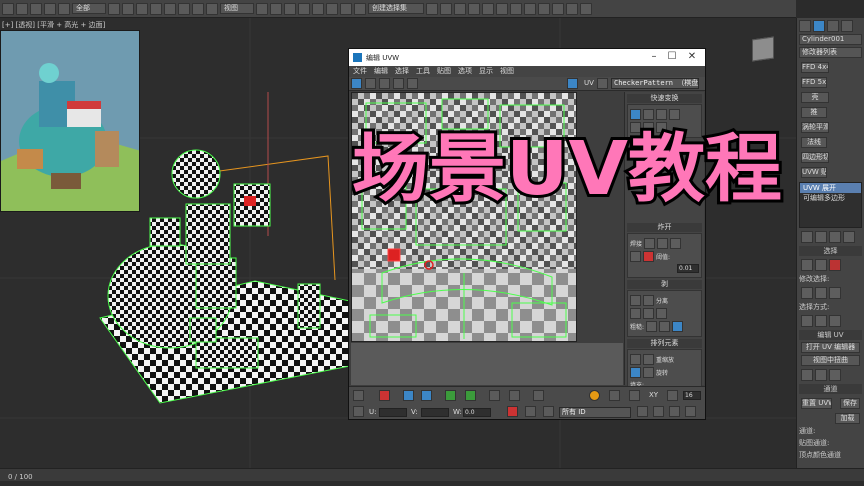  Describe the element at coordinates (594, 395) in the screenshot. I see `falloff-icon` at that location.